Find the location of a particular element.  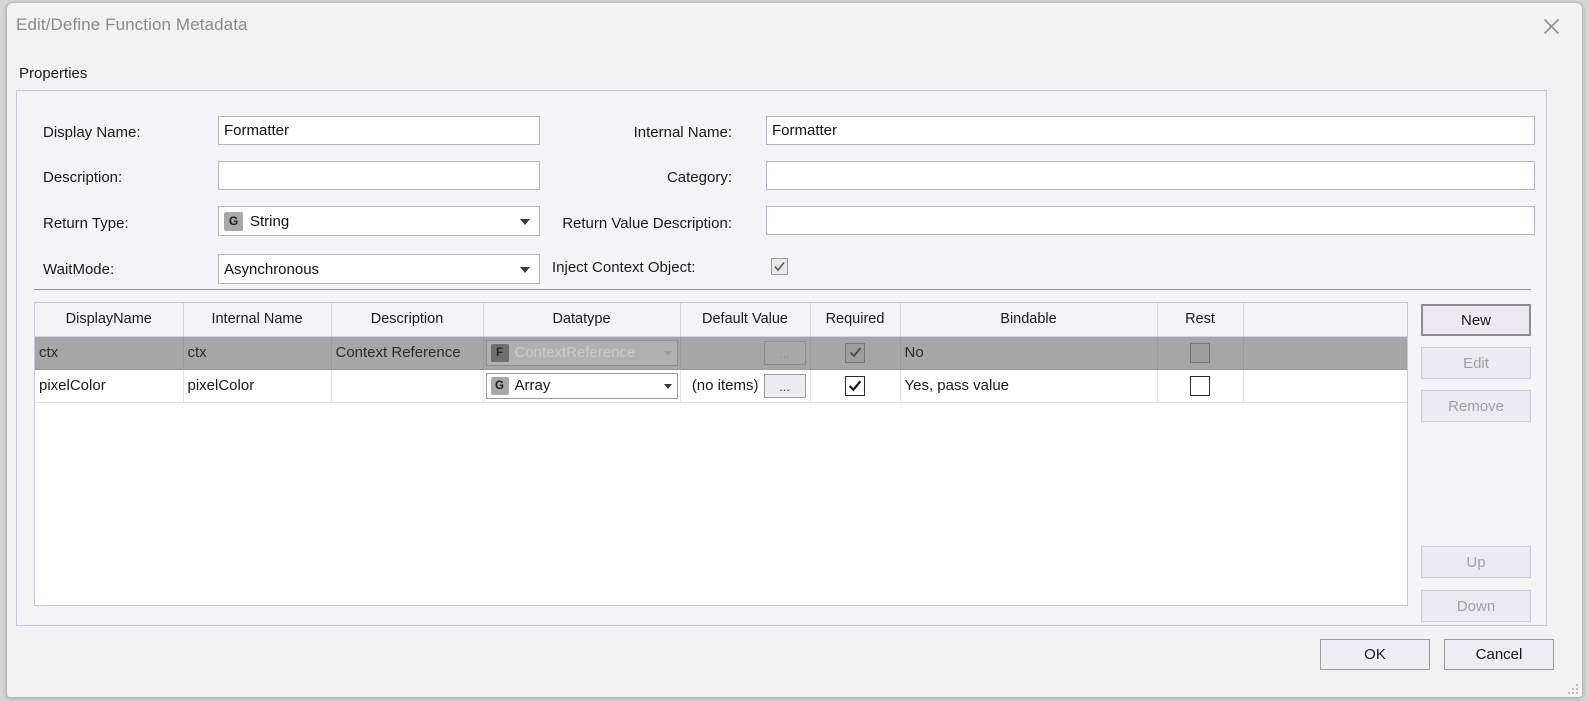

datatype-value: Array is located at coordinates (532, 385).